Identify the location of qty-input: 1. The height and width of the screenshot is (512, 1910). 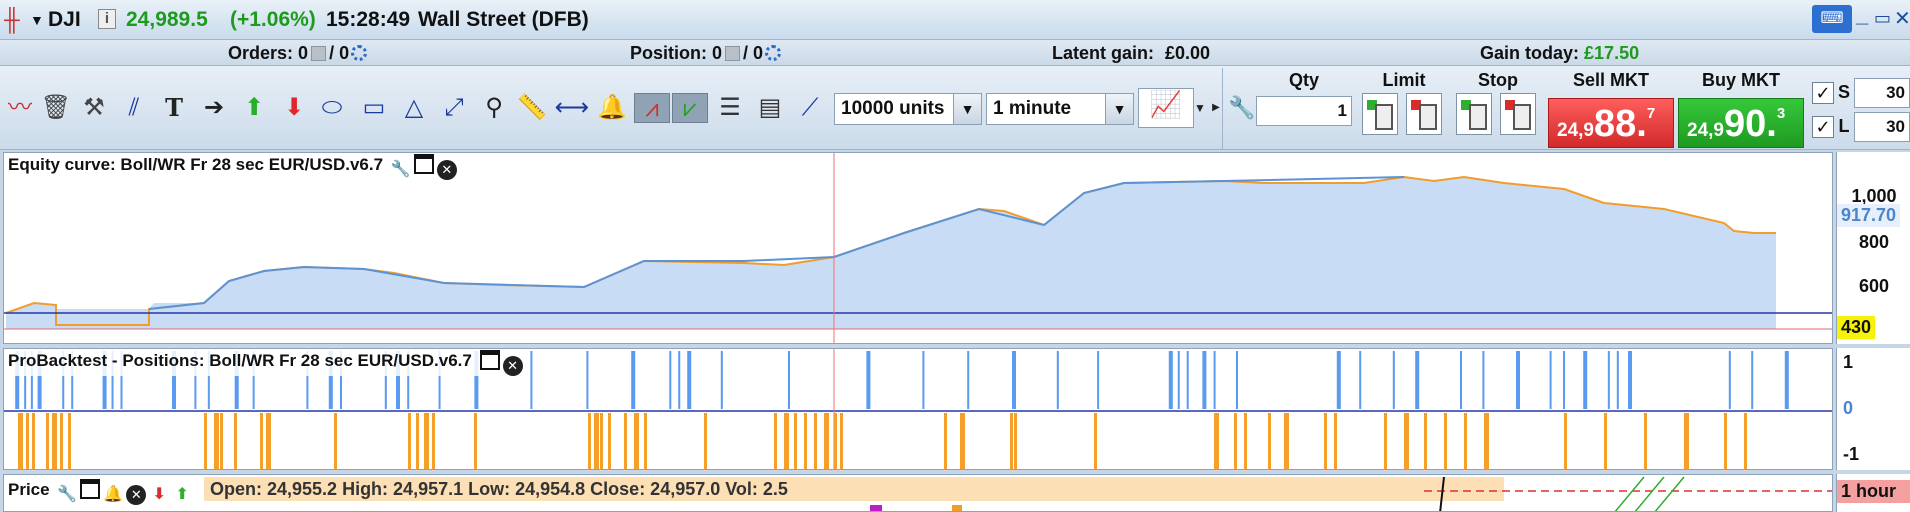
(1304, 111).